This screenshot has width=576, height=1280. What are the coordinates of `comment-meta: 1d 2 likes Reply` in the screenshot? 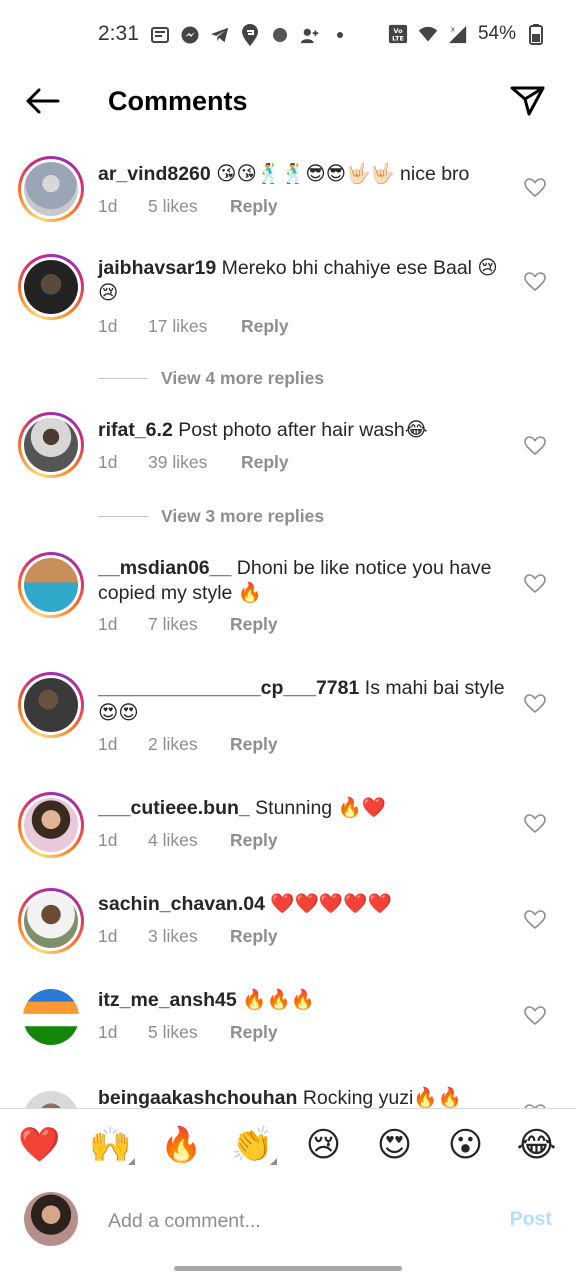 It's located at (188, 744).